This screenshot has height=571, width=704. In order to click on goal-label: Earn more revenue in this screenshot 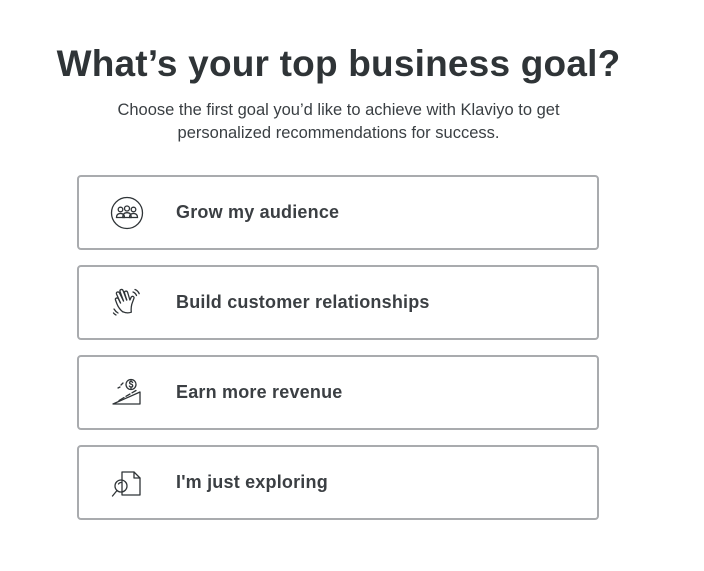, I will do `click(259, 392)`.